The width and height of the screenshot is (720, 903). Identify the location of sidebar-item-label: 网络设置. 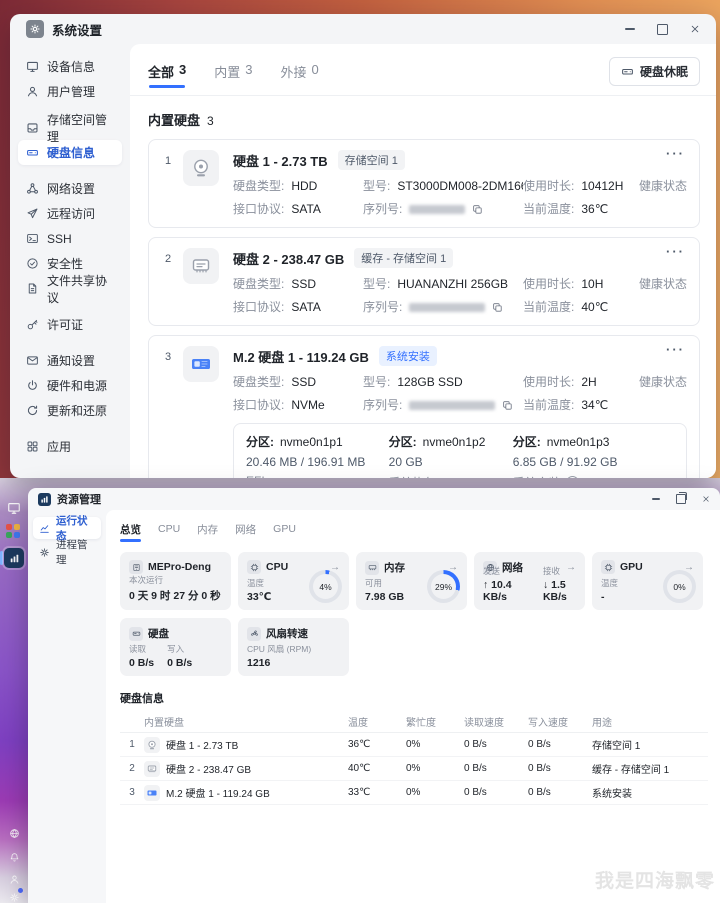
(71, 189).